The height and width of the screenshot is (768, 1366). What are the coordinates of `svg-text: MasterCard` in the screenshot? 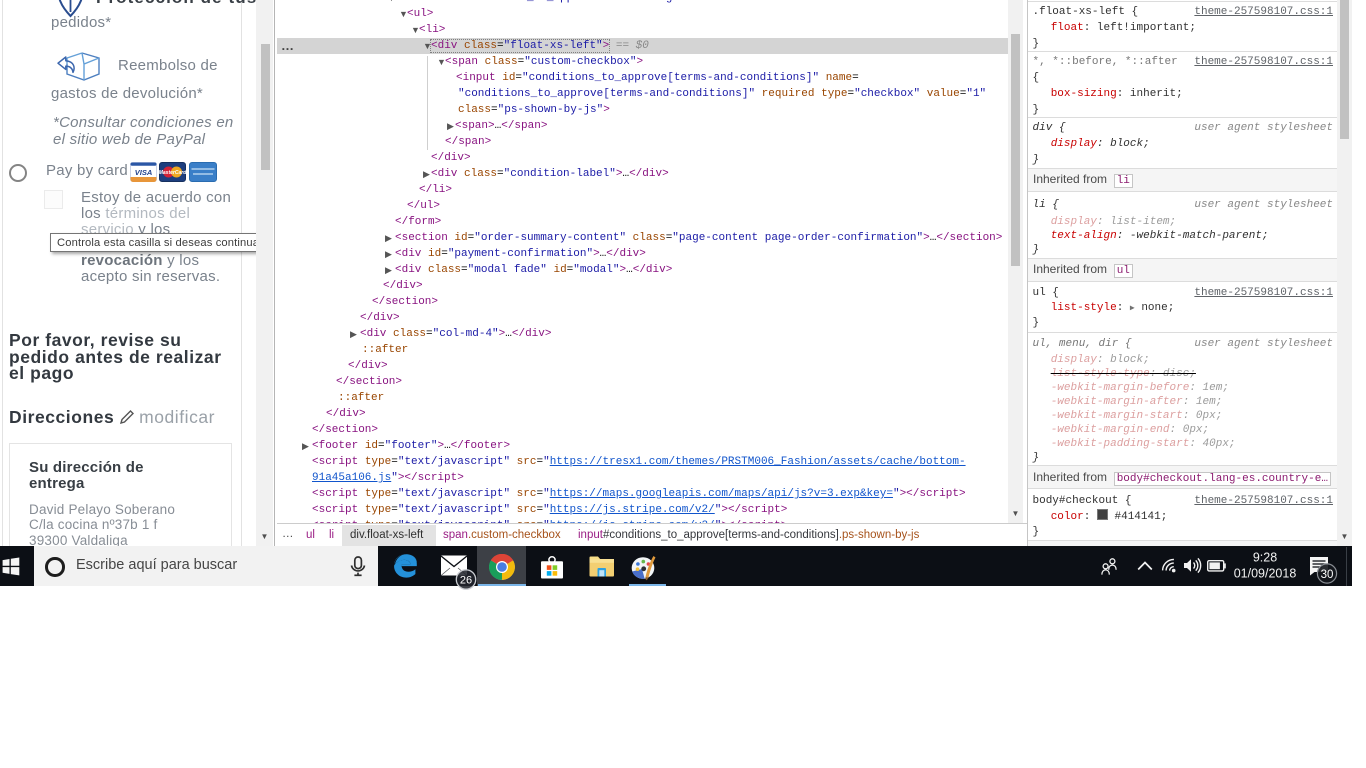 It's located at (173, 173).